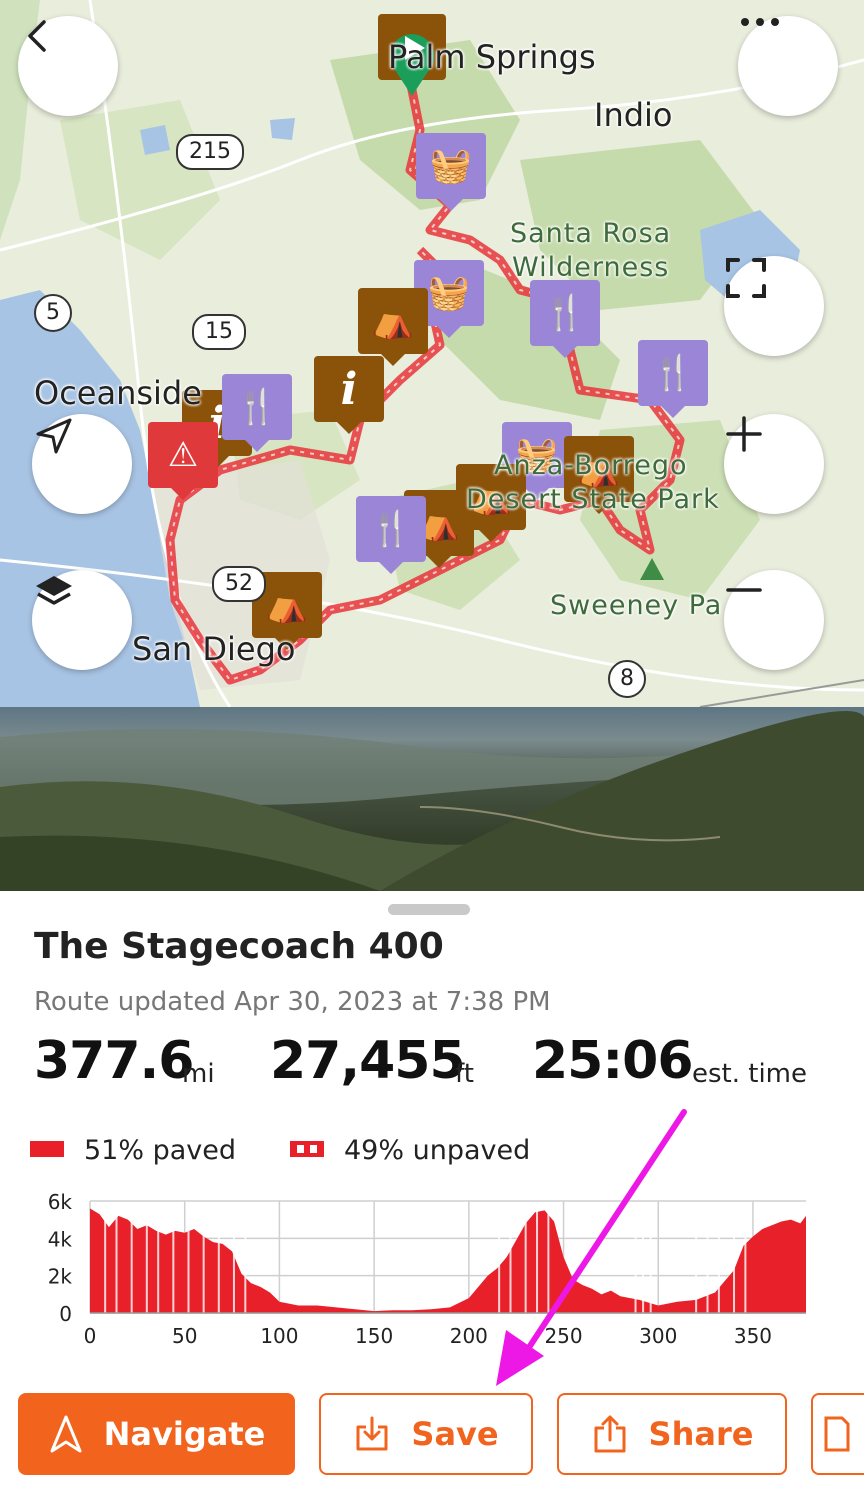  I want to click on save-button: Save, so click(426, 1434).